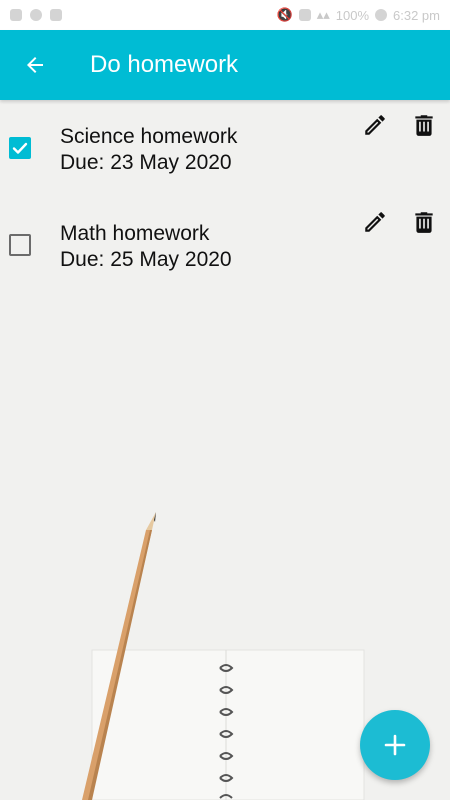  I want to click on plus-icon, so click(395, 745).